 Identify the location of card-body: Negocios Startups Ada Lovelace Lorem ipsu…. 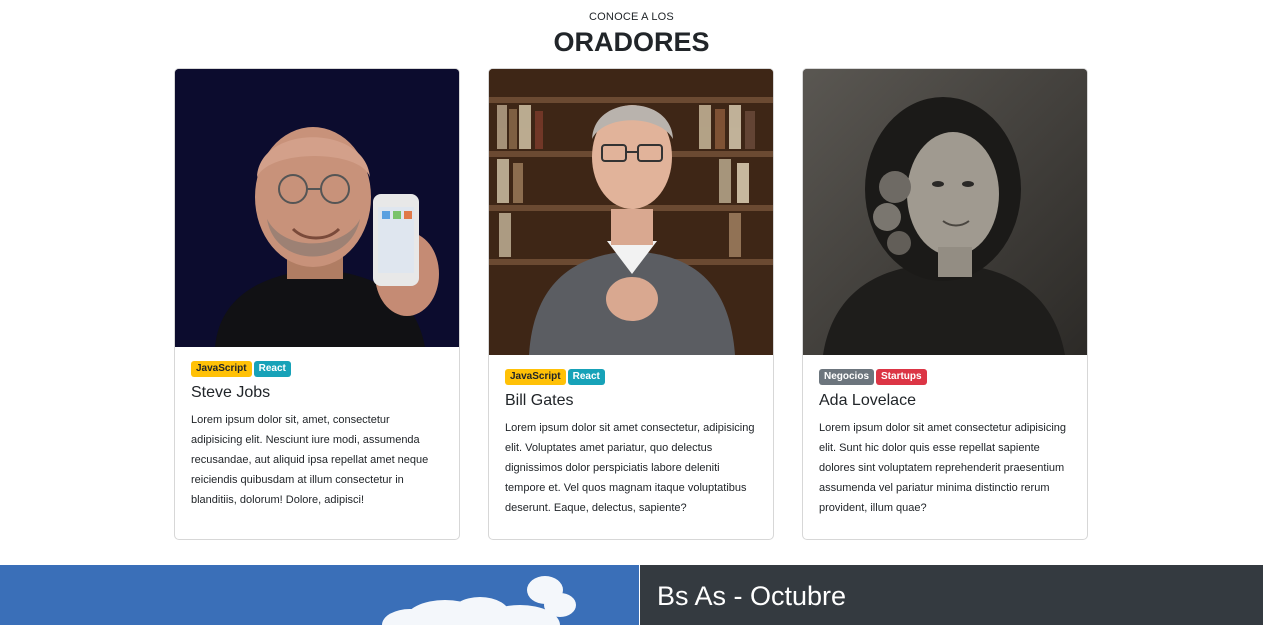
(945, 436).